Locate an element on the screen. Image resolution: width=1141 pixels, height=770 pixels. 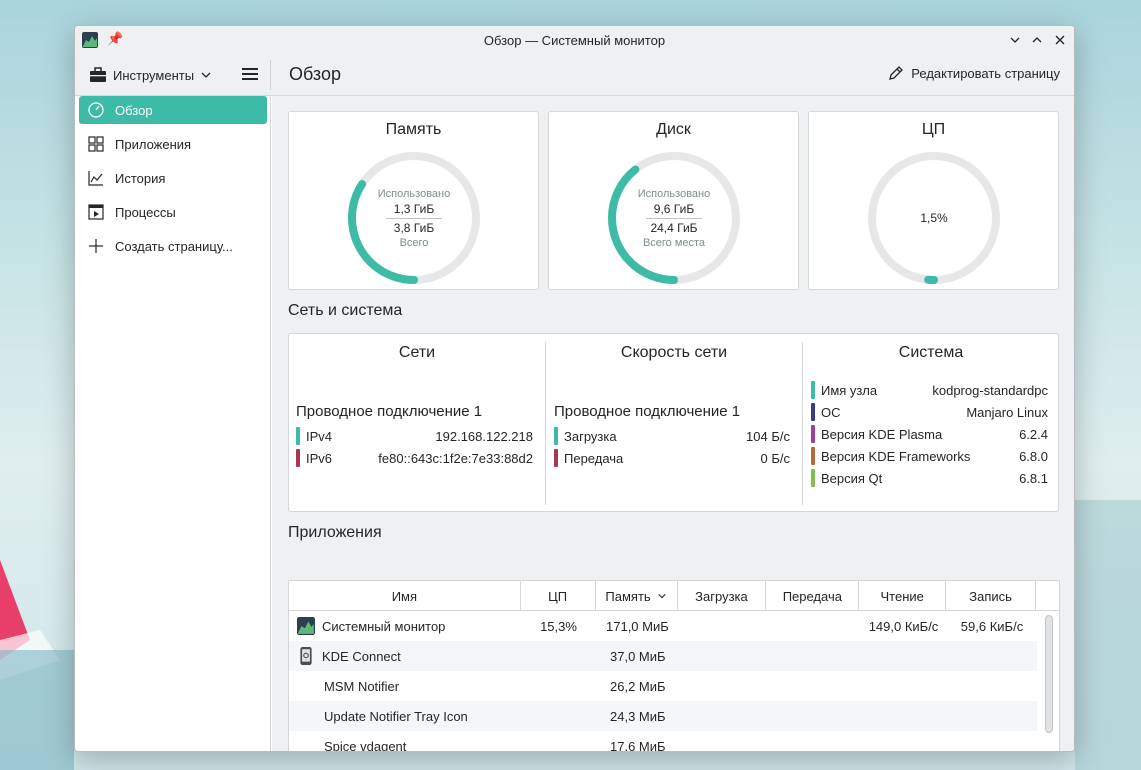
titlebar: 📌 Обзор — Системный монитор is located at coordinates (574, 40).